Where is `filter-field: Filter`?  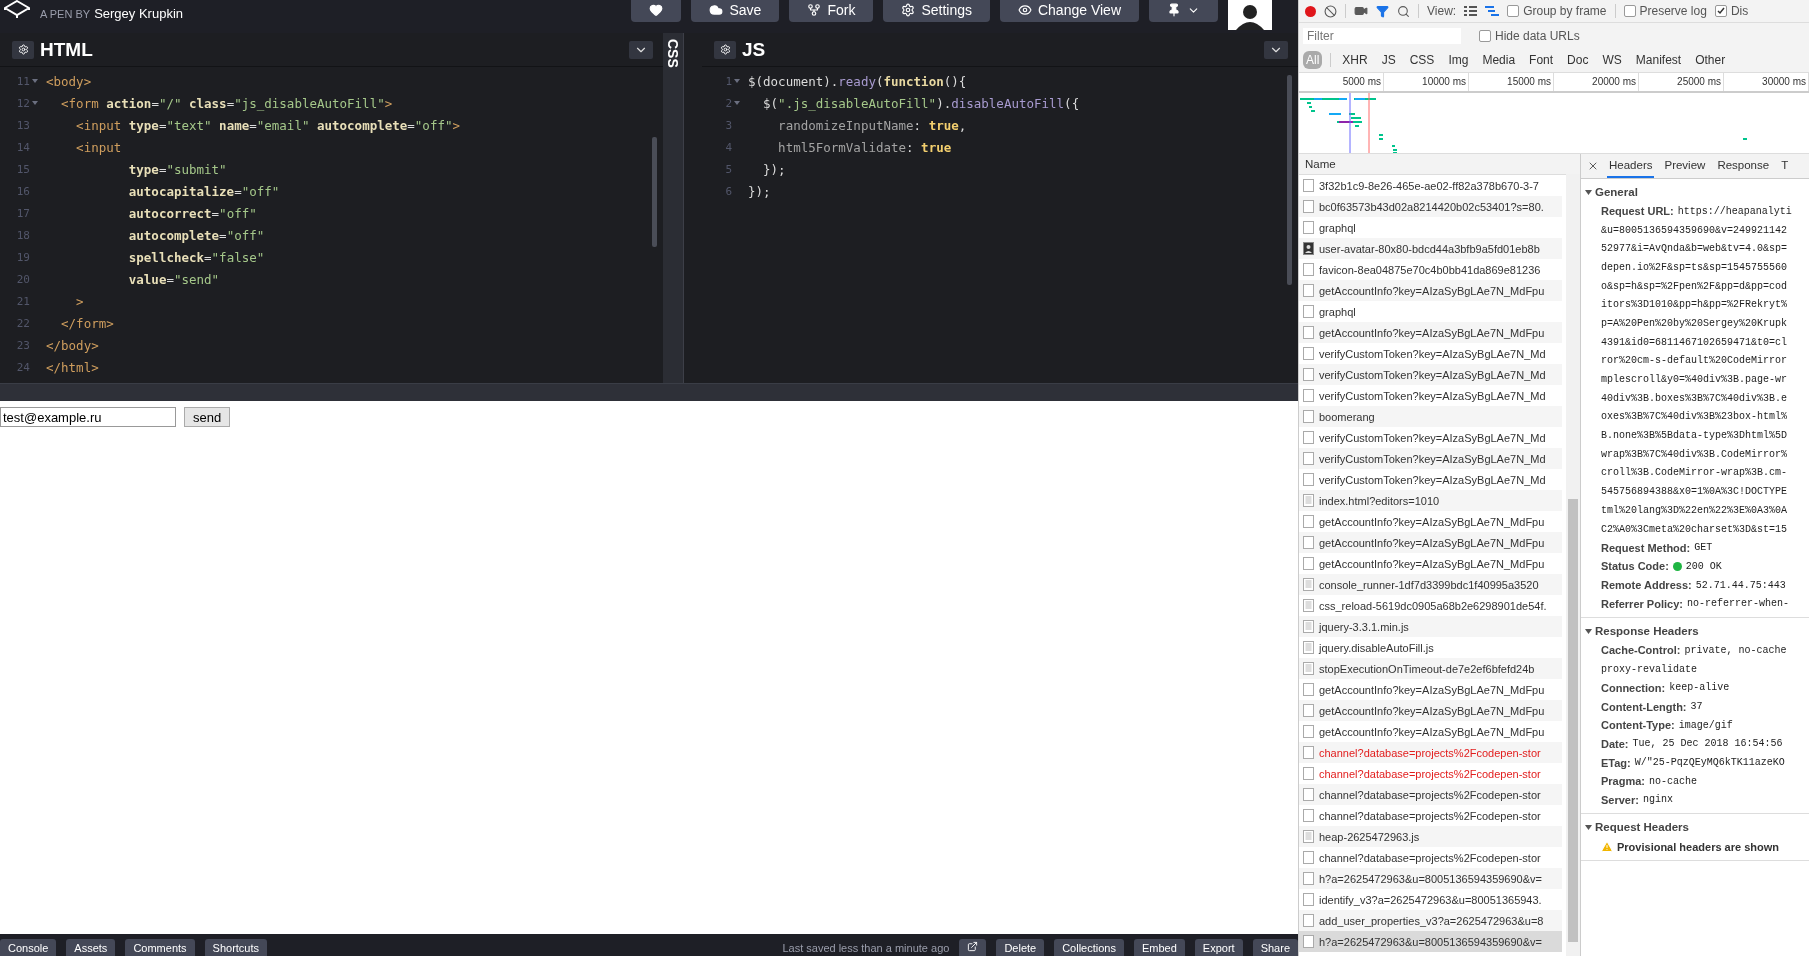
filter-field: Filter is located at coordinates (1382, 35).